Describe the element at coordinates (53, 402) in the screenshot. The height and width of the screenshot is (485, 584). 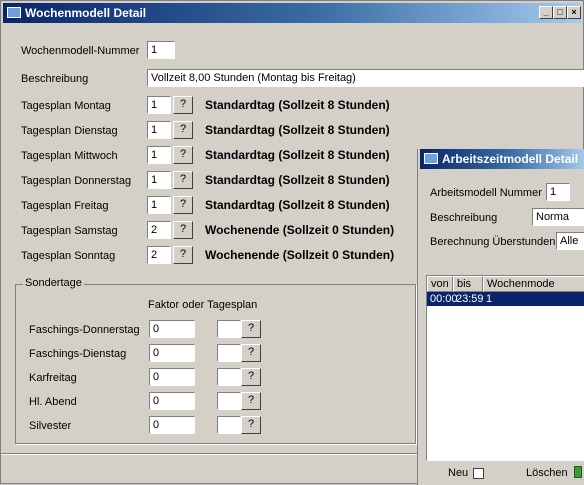
I see `sondertag-label: Hl. Abend` at that location.